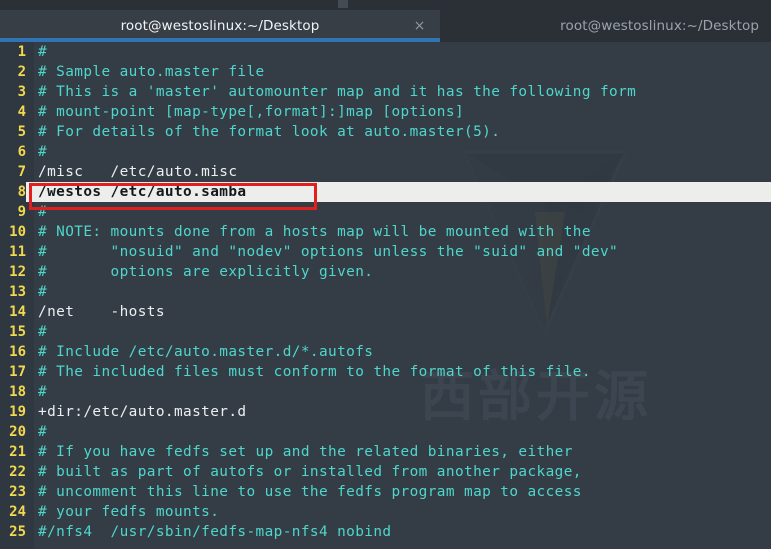  I want to click on line-number: 1, so click(21, 52).